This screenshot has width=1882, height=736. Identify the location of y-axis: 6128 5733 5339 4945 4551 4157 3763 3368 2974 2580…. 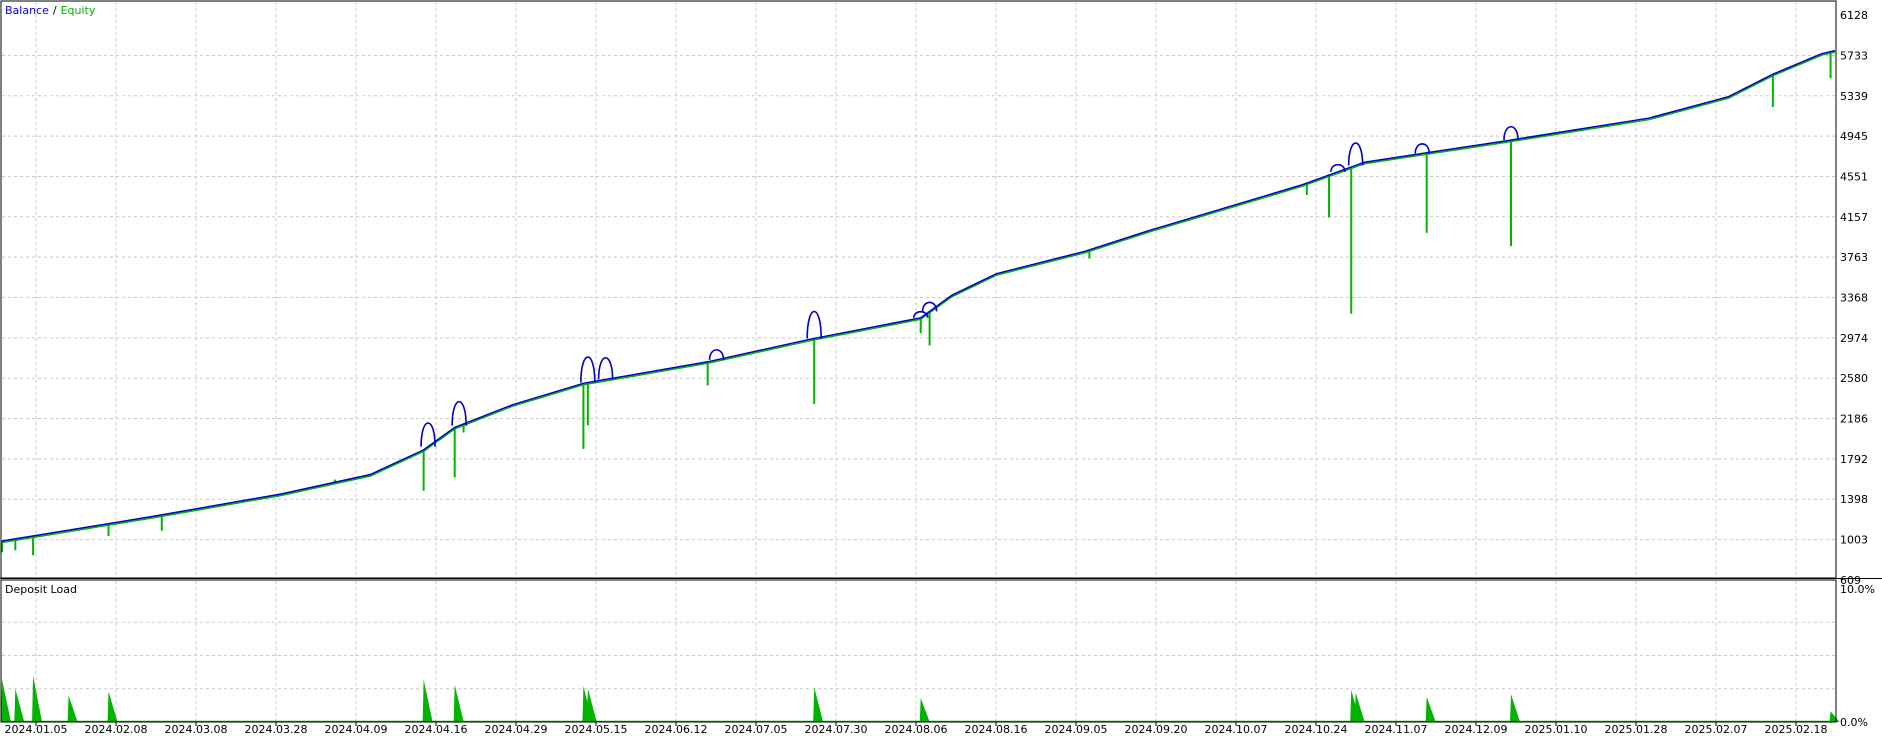
(1854, 298).